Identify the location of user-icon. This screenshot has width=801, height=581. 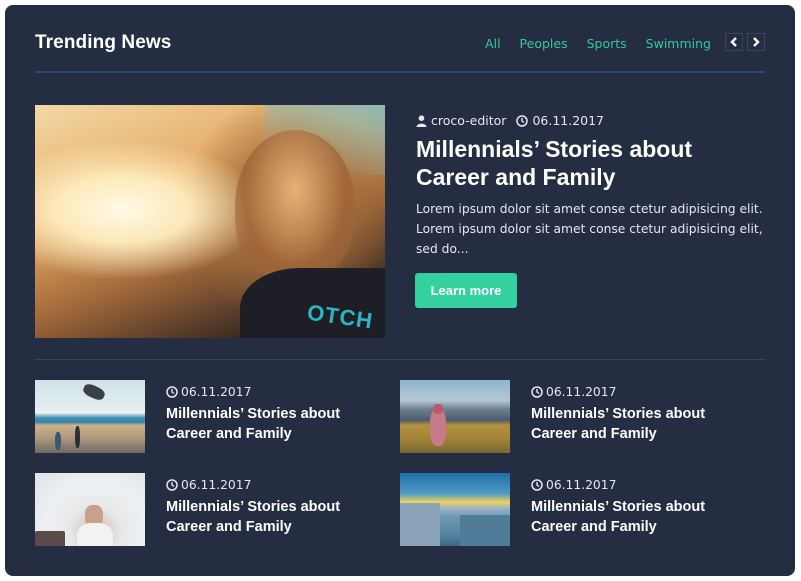
(421, 120).